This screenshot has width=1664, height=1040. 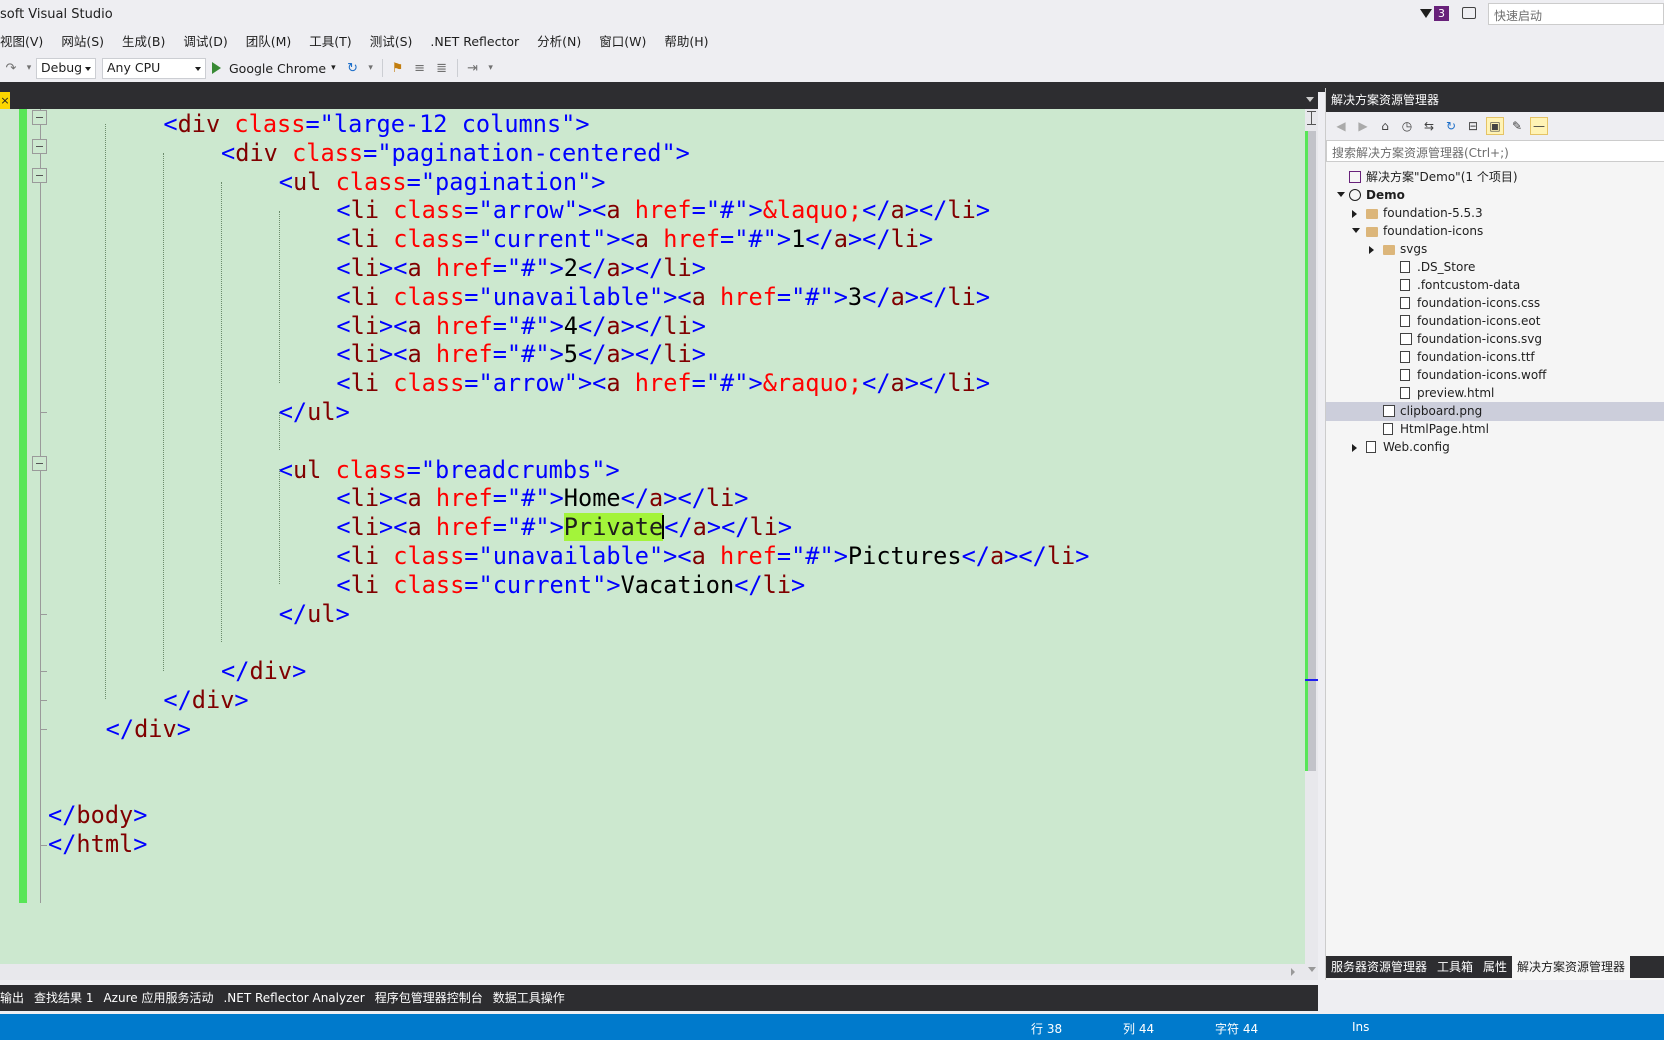 What do you see at coordinates (63, 998) in the screenshot?
I see `output-panel-tab: 查找结果 1` at bounding box center [63, 998].